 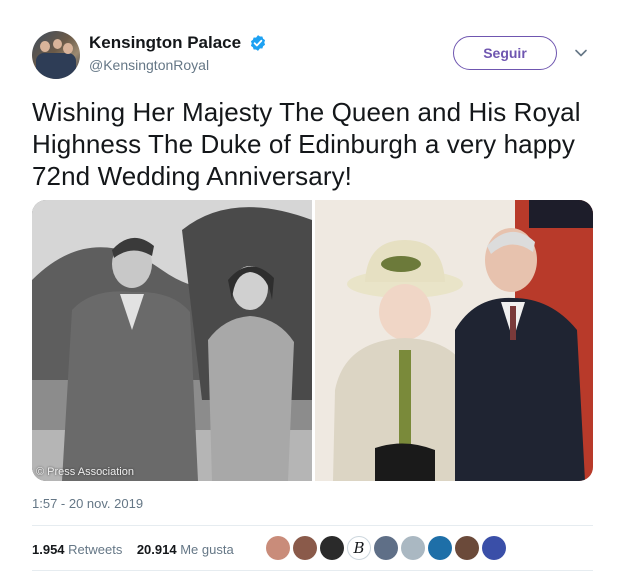 What do you see at coordinates (87, 503) in the screenshot?
I see `tweet-timestamp: 1:57 - 20 nov. 2019` at bounding box center [87, 503].